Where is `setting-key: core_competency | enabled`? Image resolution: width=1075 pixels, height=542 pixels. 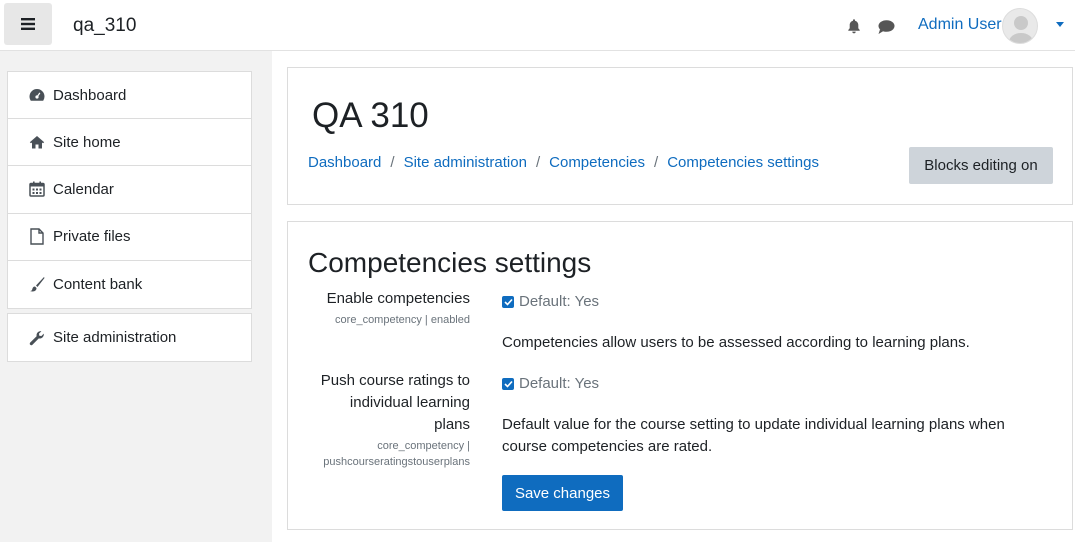 setting-key: core_competency | enabled is located at coordinates (402, 320).